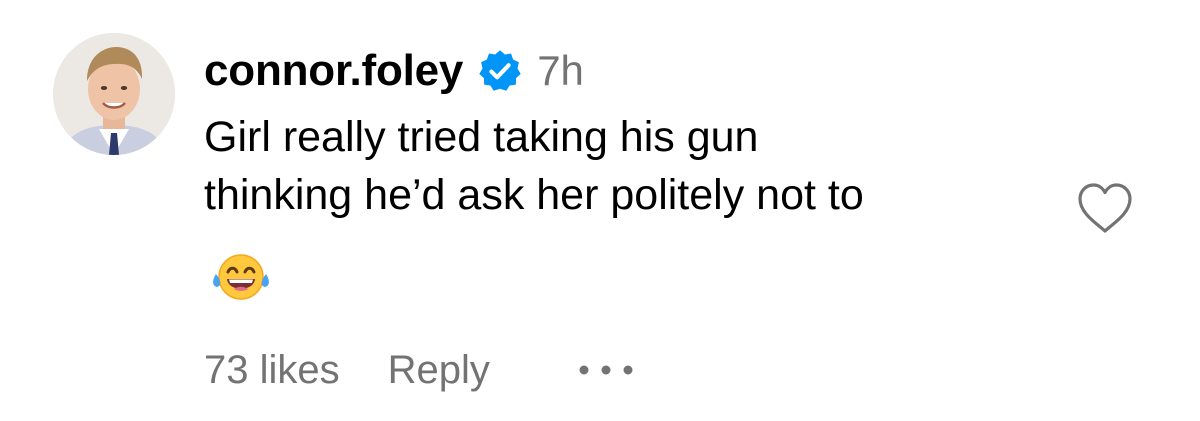 This screenshot has width=1200, height=421. What do you see at coordinates (1105, 208) in the screenshot?
I see `like-heart-icon` at bounding box center [1105, 208].